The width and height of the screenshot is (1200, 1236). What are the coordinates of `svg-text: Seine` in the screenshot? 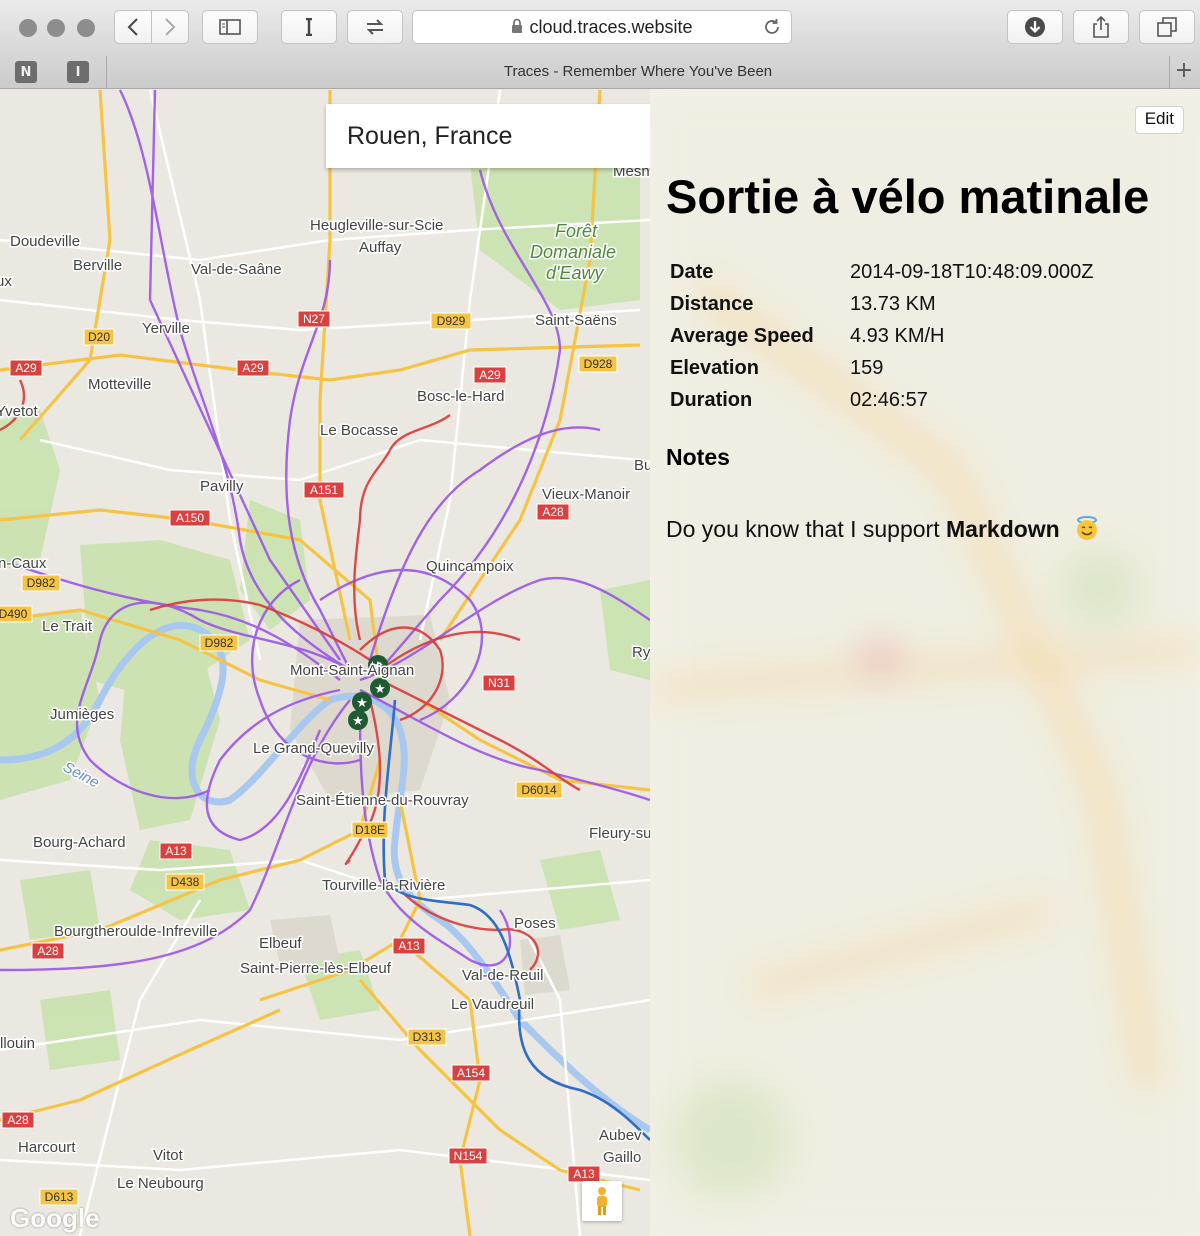 It's located at (81, 775).